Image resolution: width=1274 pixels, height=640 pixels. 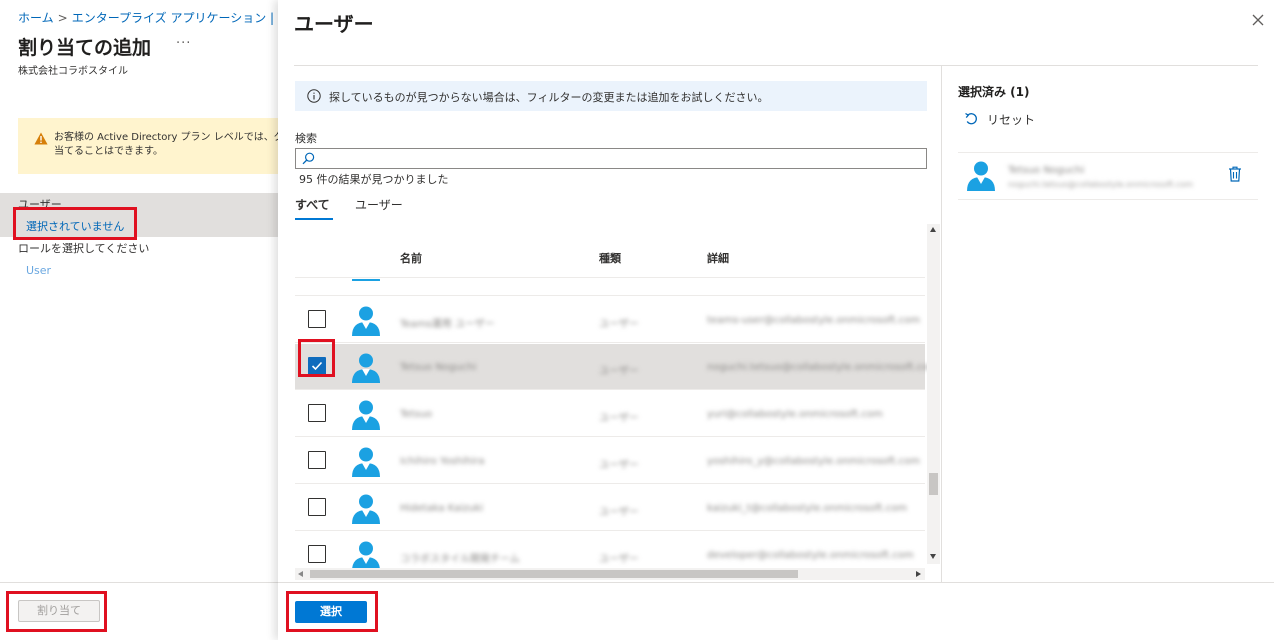 What do you see at coordinates (807, 508) in the screenshot?
I see `row-detail: kaizuki_t@collabostyle.onmicrosoft.com` at bounding box center [807, 508].